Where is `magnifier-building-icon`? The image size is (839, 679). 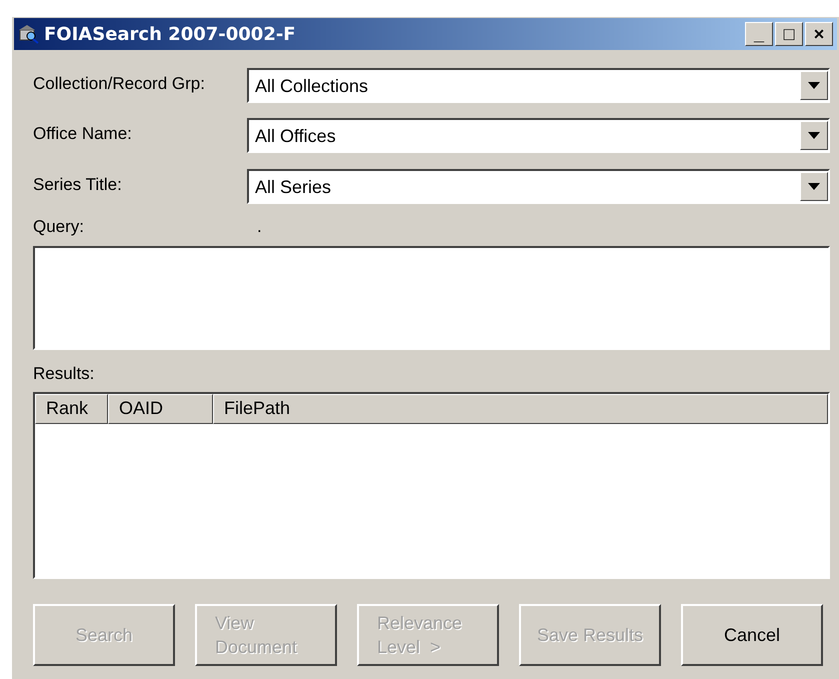 magnifier-building-icon is located at coordinates (29, 34).